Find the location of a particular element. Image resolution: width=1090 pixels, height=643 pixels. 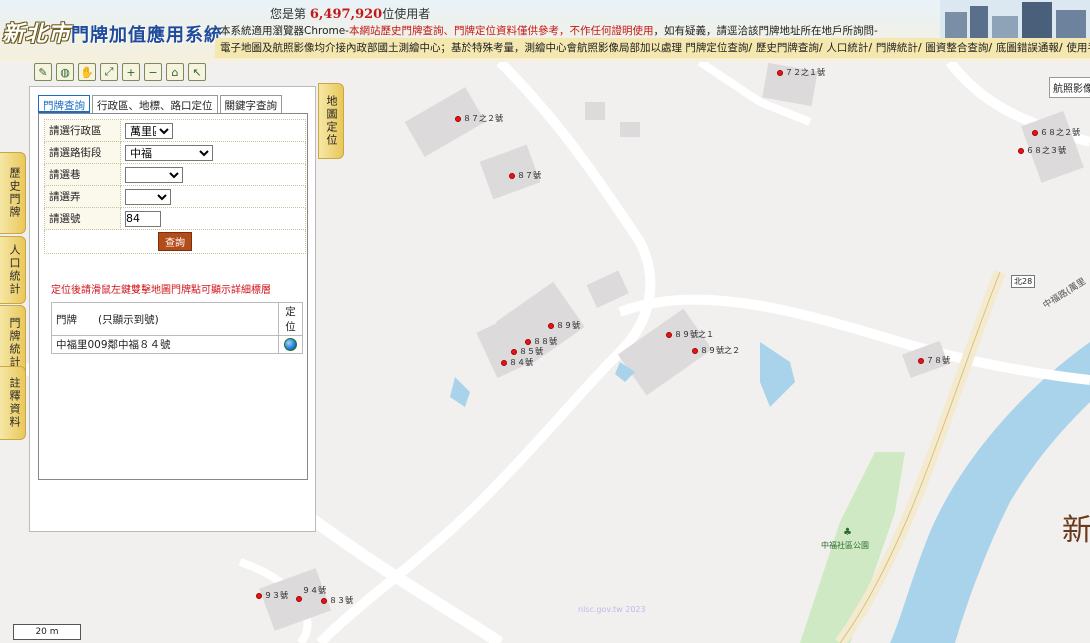

logo-sub: 門牌加值應用系統 is located at coordinates (147, 35).